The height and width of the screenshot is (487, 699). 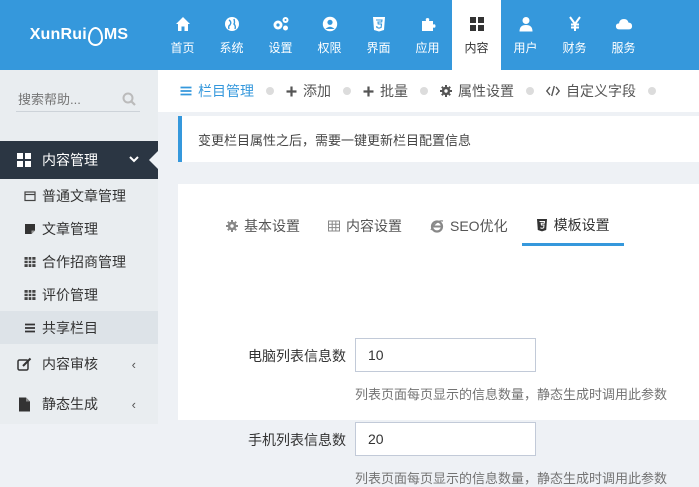 What do you see at coordinates (428, 24) in the screenshot?
I see `puzzle-icon` at bounding box center [428, 24].